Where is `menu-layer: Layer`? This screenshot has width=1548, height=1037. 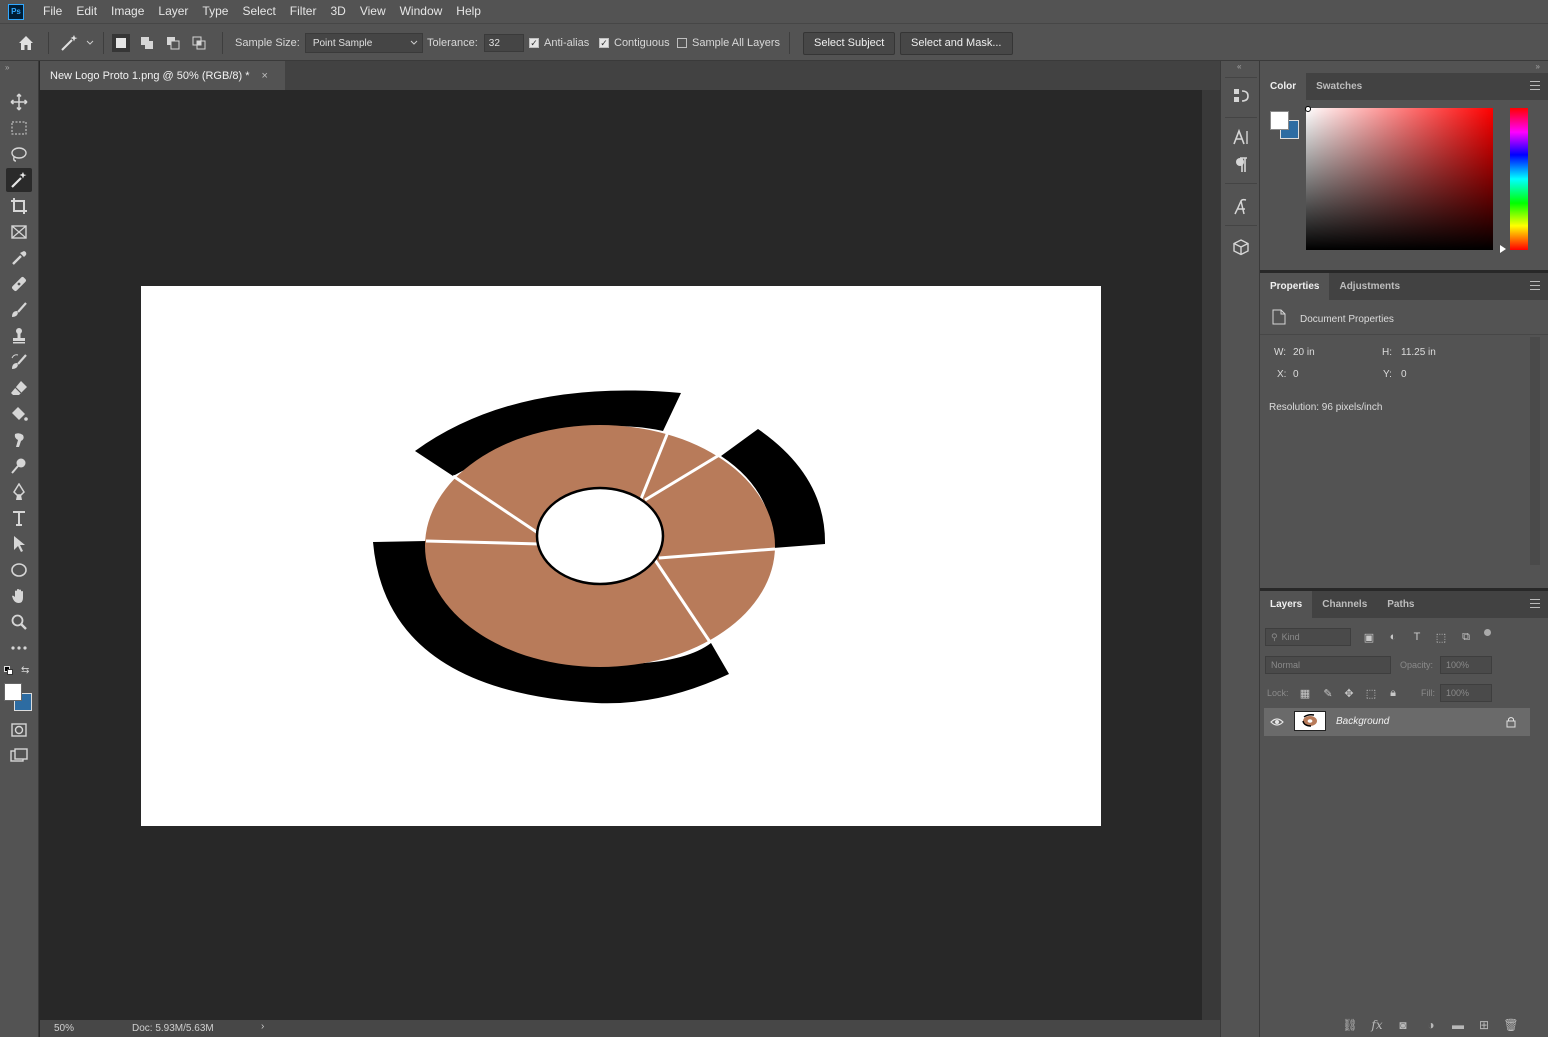 menu-layer: Layer is located at coordinates (173, 11).